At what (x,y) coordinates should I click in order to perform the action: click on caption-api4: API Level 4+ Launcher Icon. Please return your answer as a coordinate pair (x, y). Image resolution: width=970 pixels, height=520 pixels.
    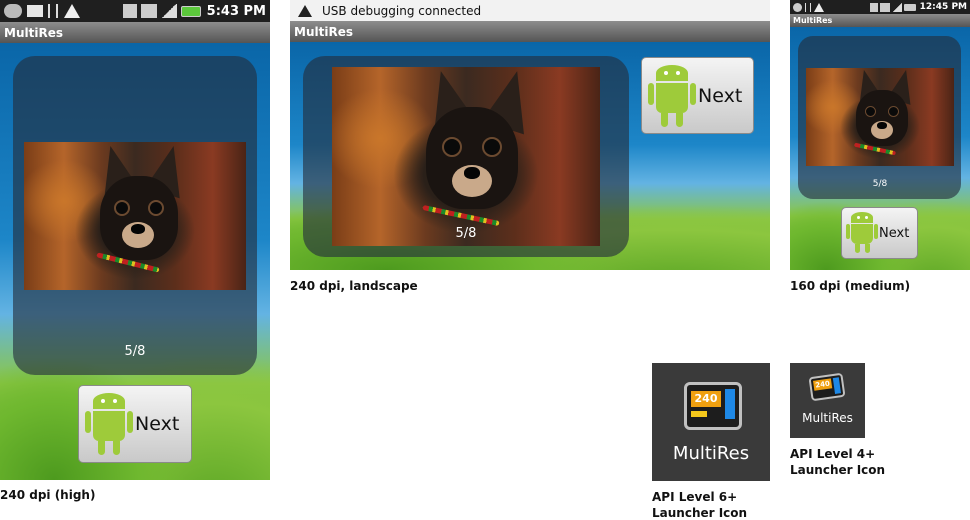
    Looking at the image, I should click on (838, 462).